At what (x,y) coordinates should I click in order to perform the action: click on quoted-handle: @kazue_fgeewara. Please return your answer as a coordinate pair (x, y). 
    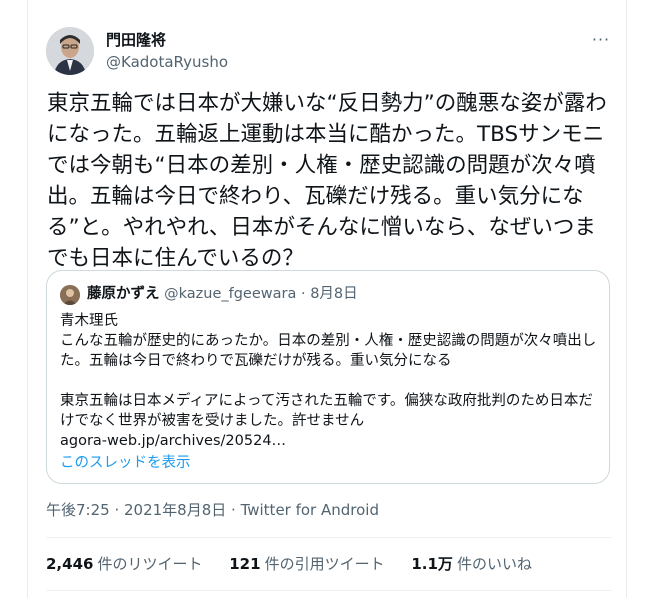
    Looking at the image, I should click on (230, 294).